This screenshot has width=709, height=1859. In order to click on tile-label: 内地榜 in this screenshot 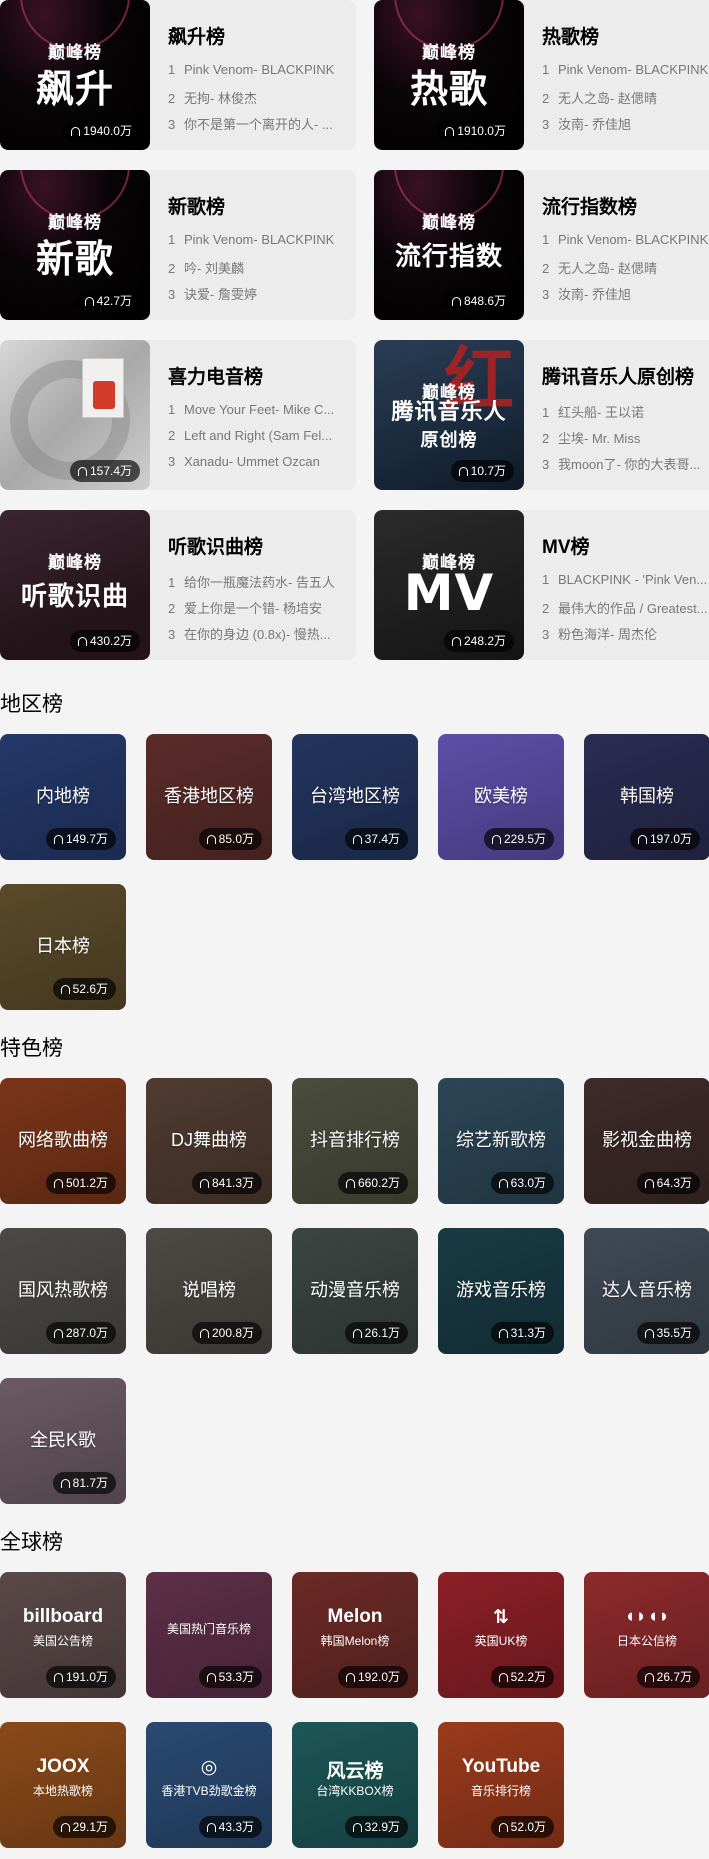, I will do `click(63, 796)`.